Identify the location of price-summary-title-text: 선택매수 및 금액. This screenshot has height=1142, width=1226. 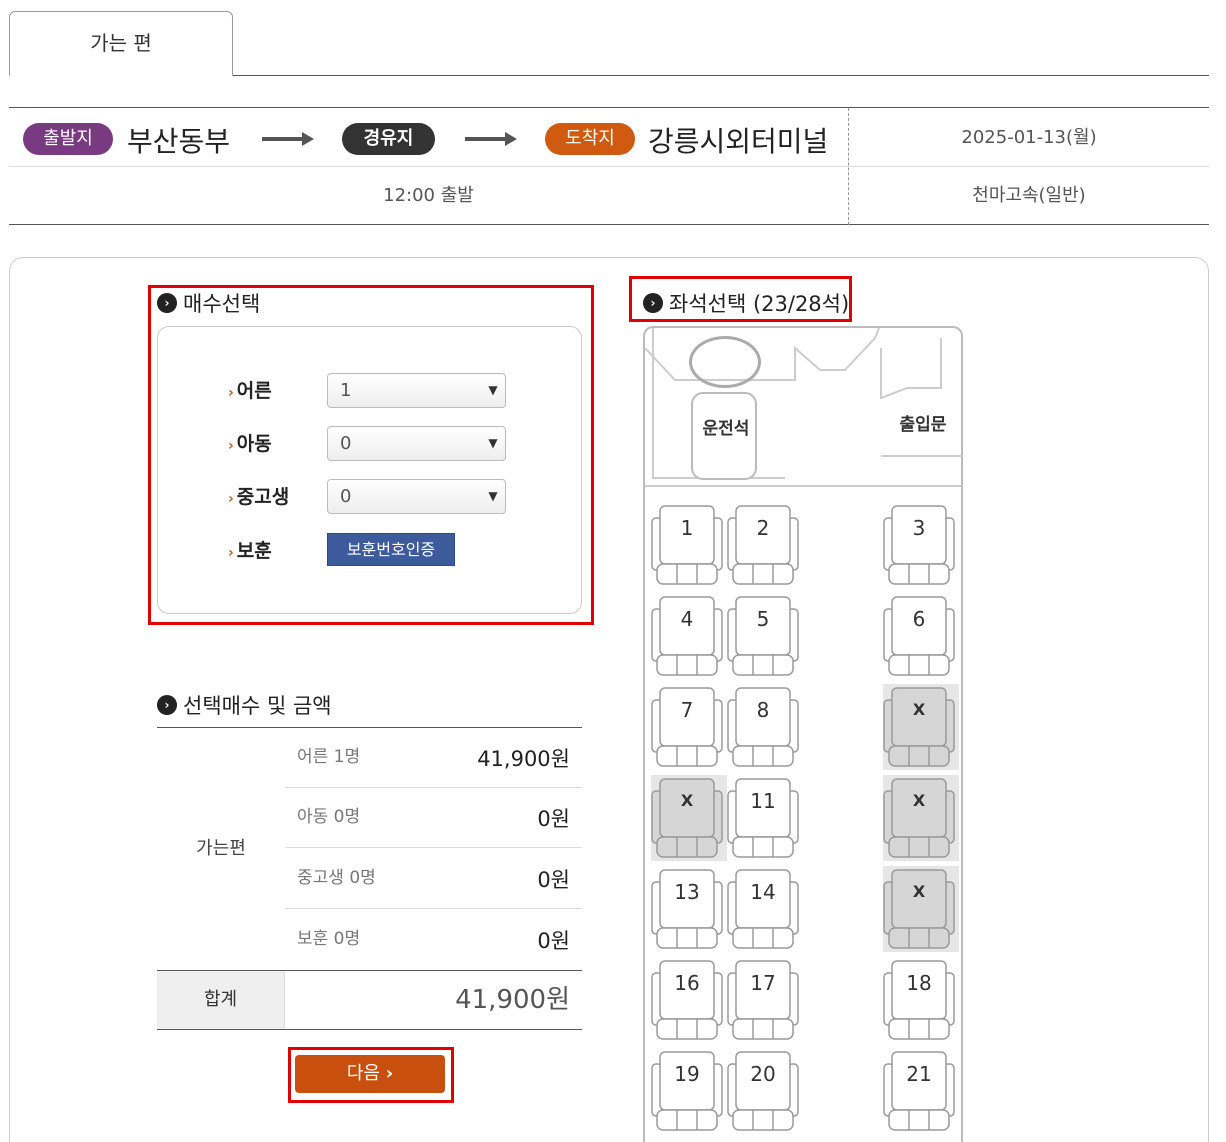
(257, 706).